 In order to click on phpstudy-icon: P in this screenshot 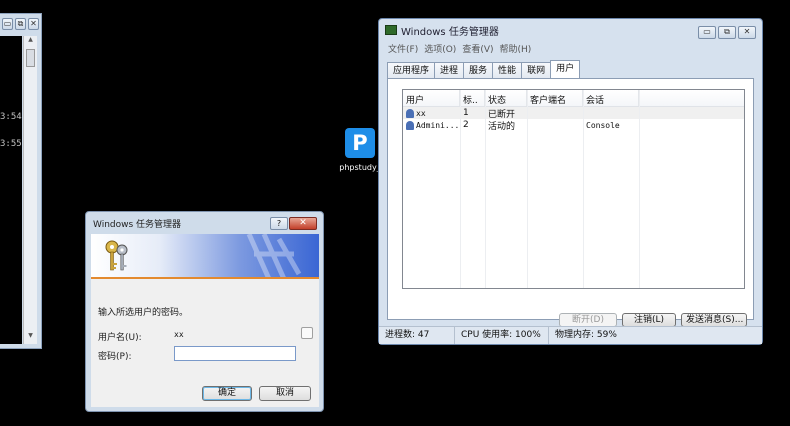, I will do `click(360, 143)`.